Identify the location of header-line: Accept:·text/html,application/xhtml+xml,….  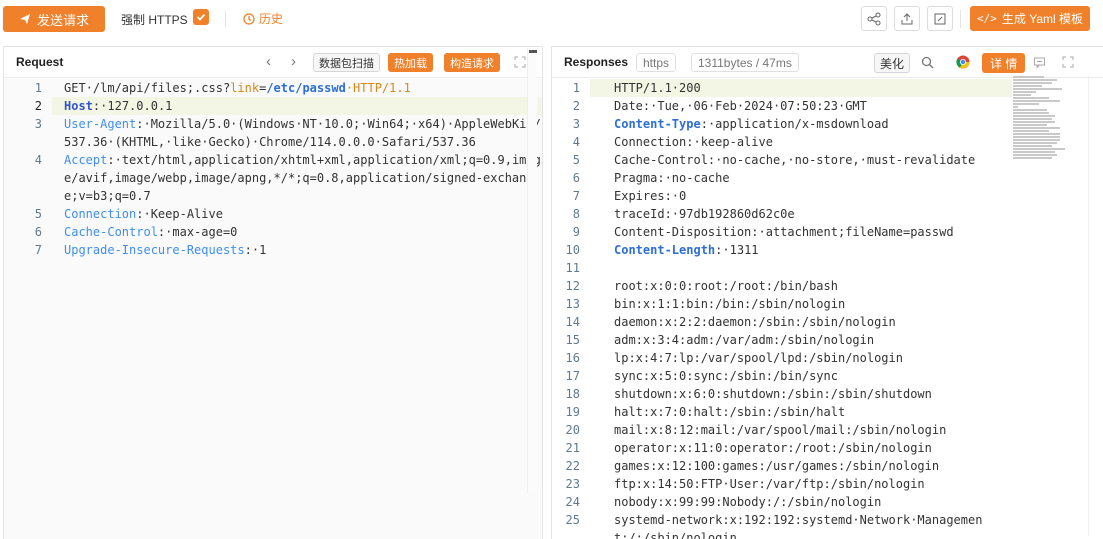
(297, 178).